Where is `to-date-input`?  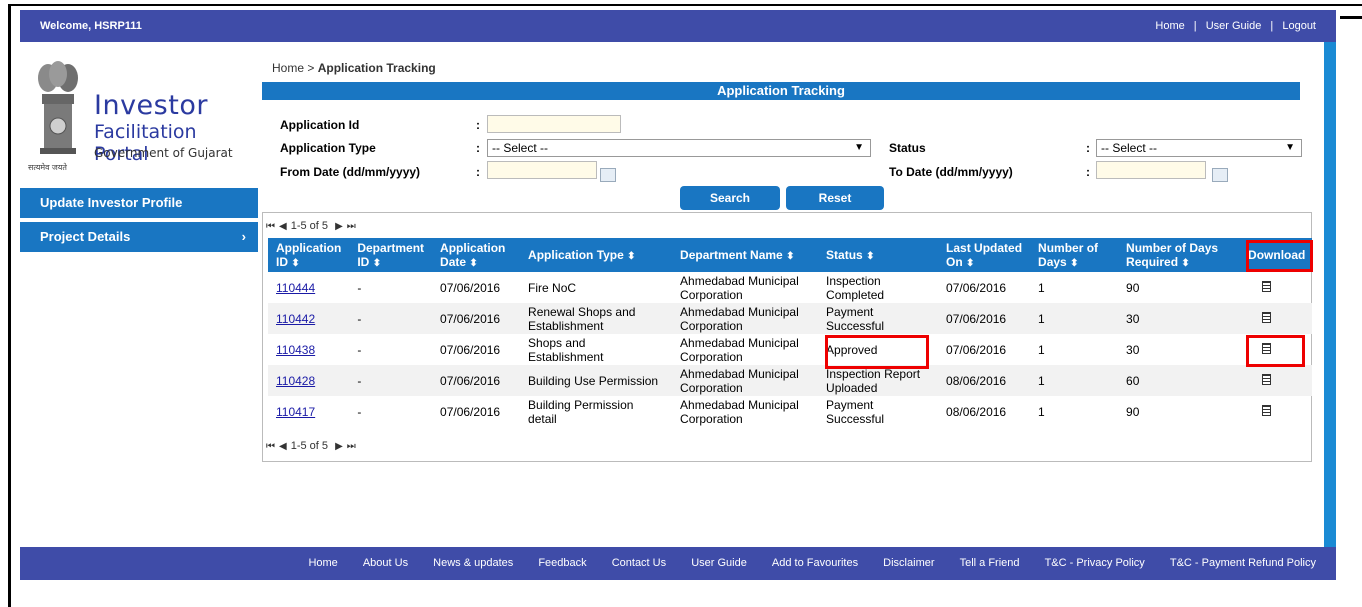
to-date-input is located at coordinates (1151, 170).